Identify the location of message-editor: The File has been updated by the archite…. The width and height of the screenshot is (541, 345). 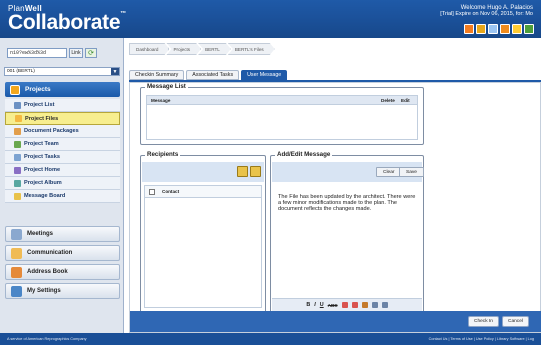
(348, 203).